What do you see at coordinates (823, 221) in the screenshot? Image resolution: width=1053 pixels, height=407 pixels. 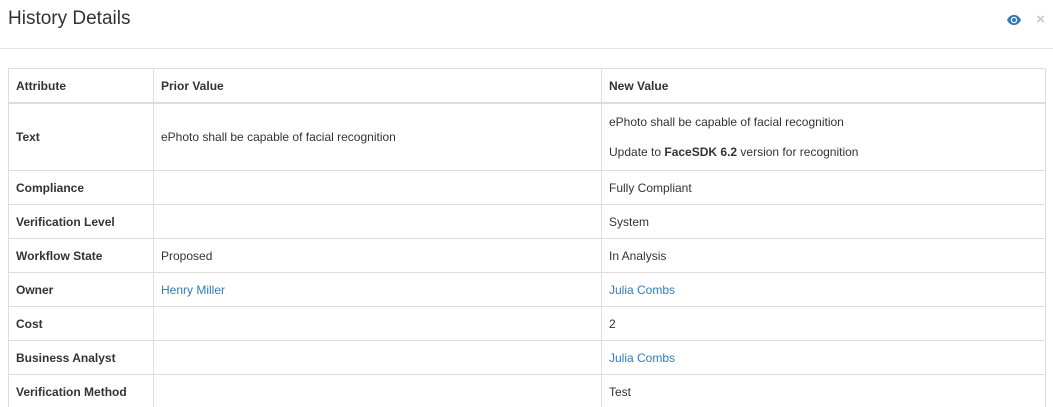 I see `new-value-cell: System` at bounding box center [823, 221].